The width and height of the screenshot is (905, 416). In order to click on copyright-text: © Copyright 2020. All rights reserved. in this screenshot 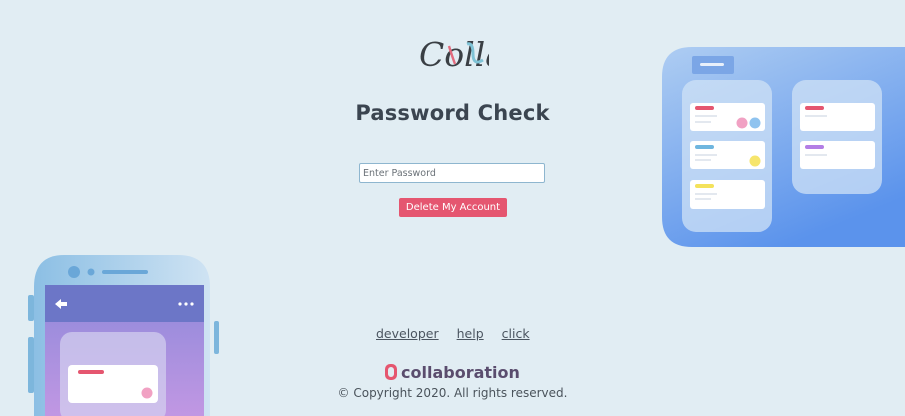, I will do `click(452, 393)`.